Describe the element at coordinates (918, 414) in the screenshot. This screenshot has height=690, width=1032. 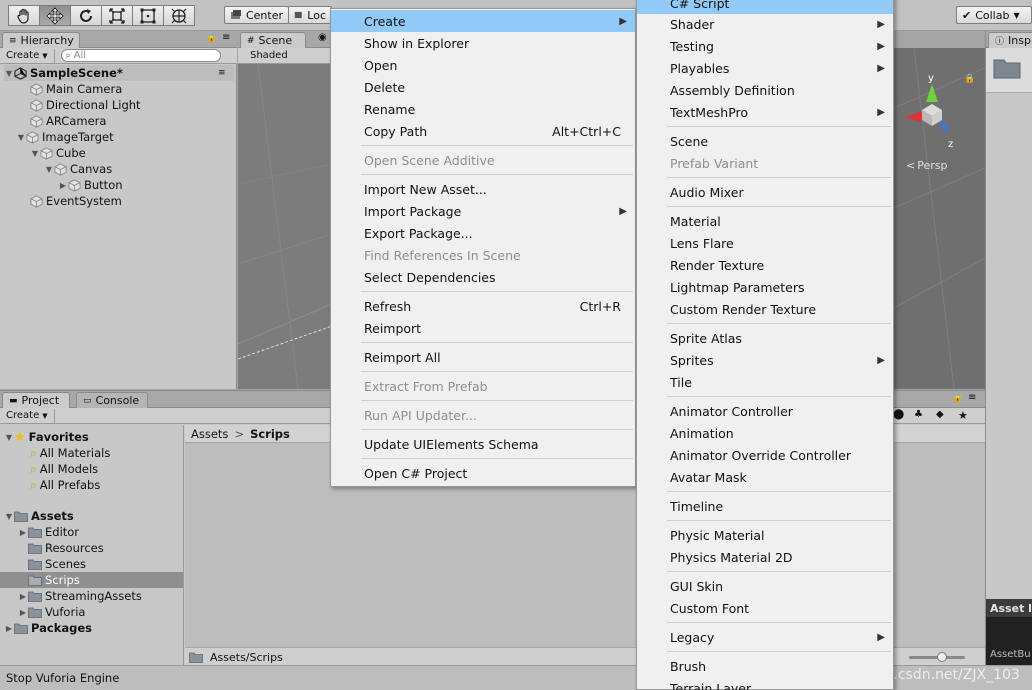
I see `search-by-label-icon: ♣` at that location.